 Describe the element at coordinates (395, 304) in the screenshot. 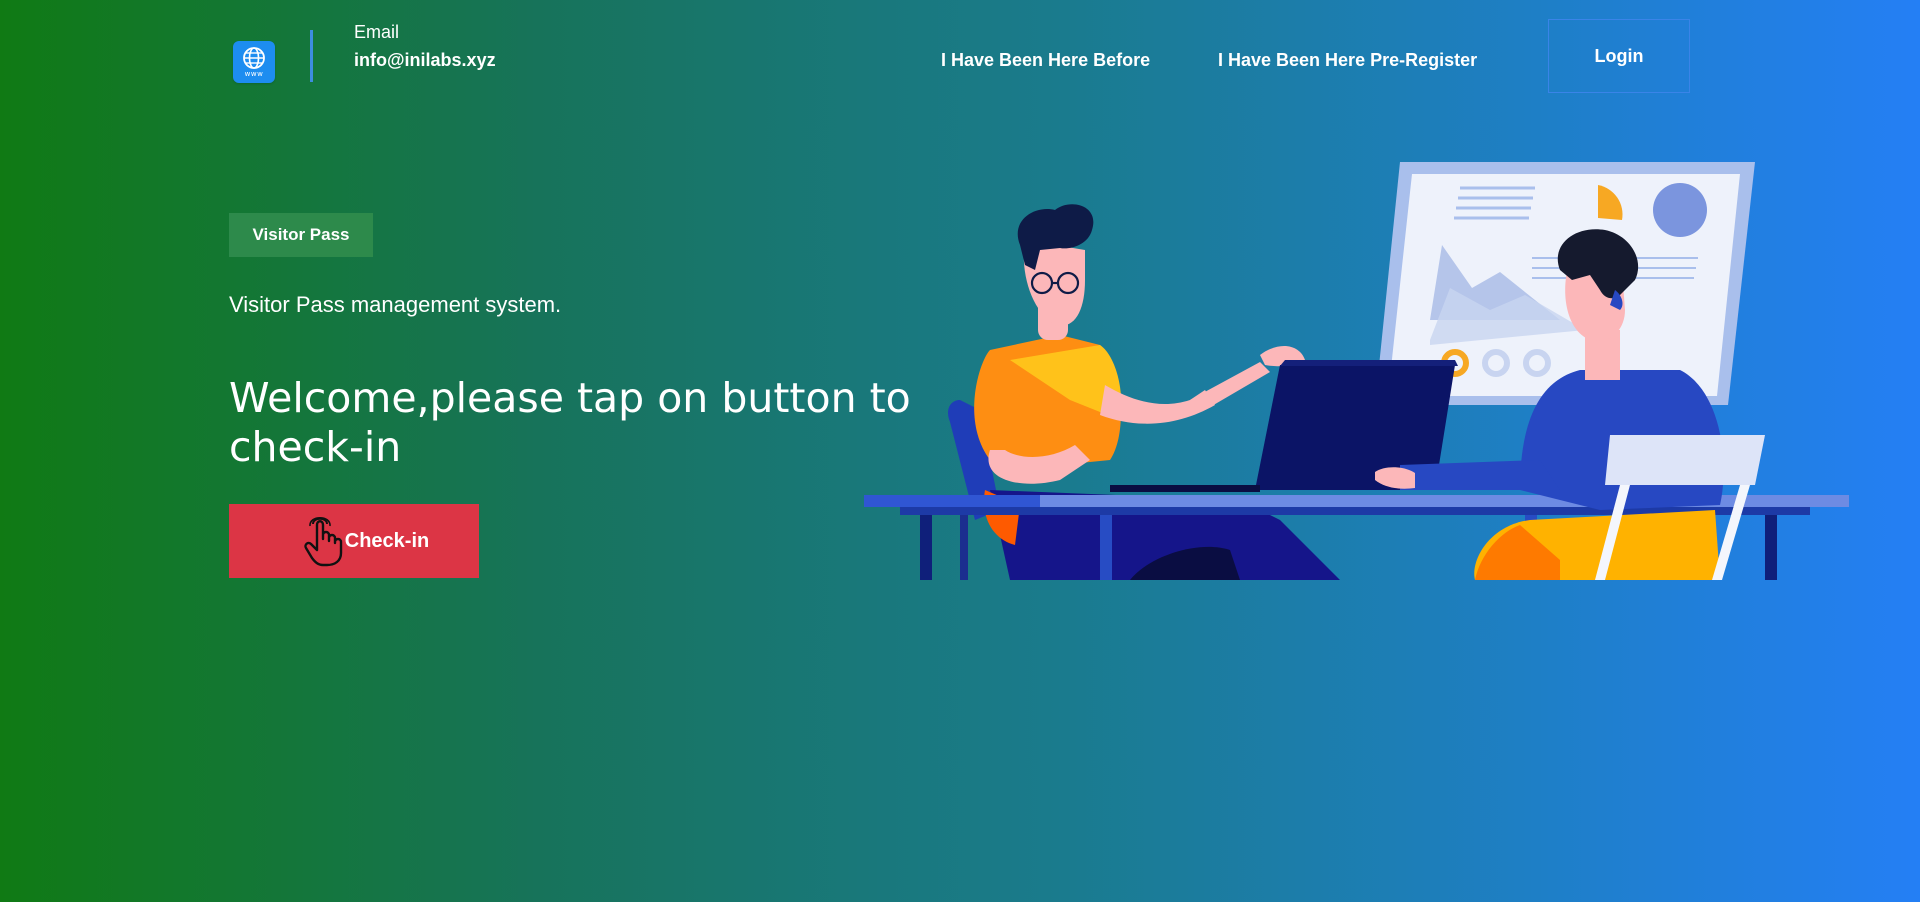

I see `hero-subtitle: Visitor Pass management system.` at that location.